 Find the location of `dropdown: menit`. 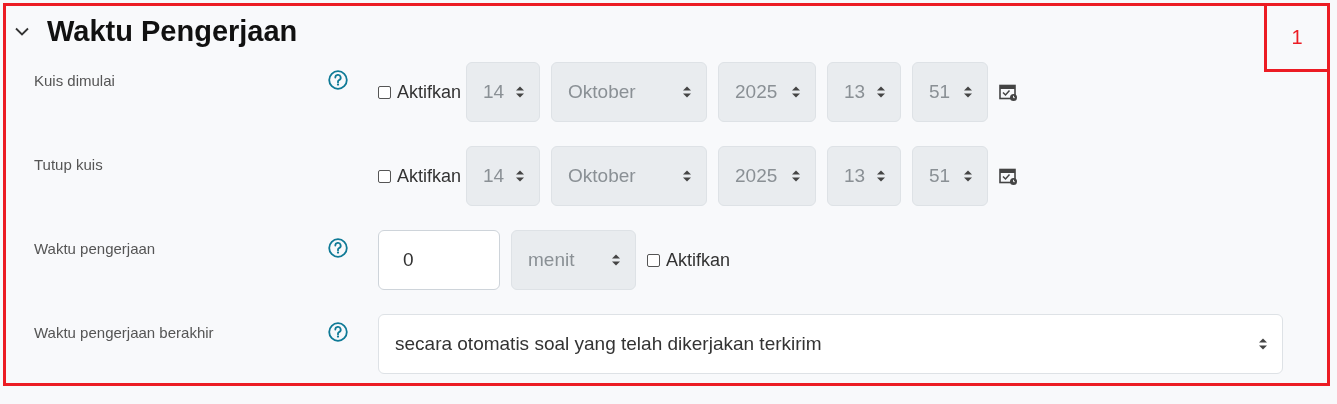

dropdown: menit is located at coordinates (573, 260).